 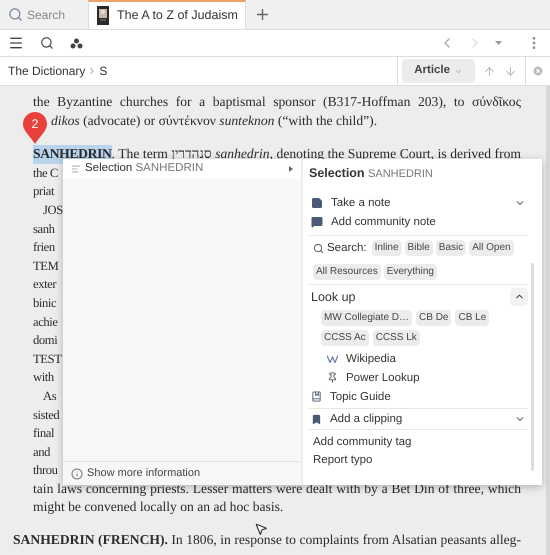 What do you see at coordinates (345, 338) in the screenshot?
I see `search-chip: CCSS Ac` at bounding box center [345, 338].